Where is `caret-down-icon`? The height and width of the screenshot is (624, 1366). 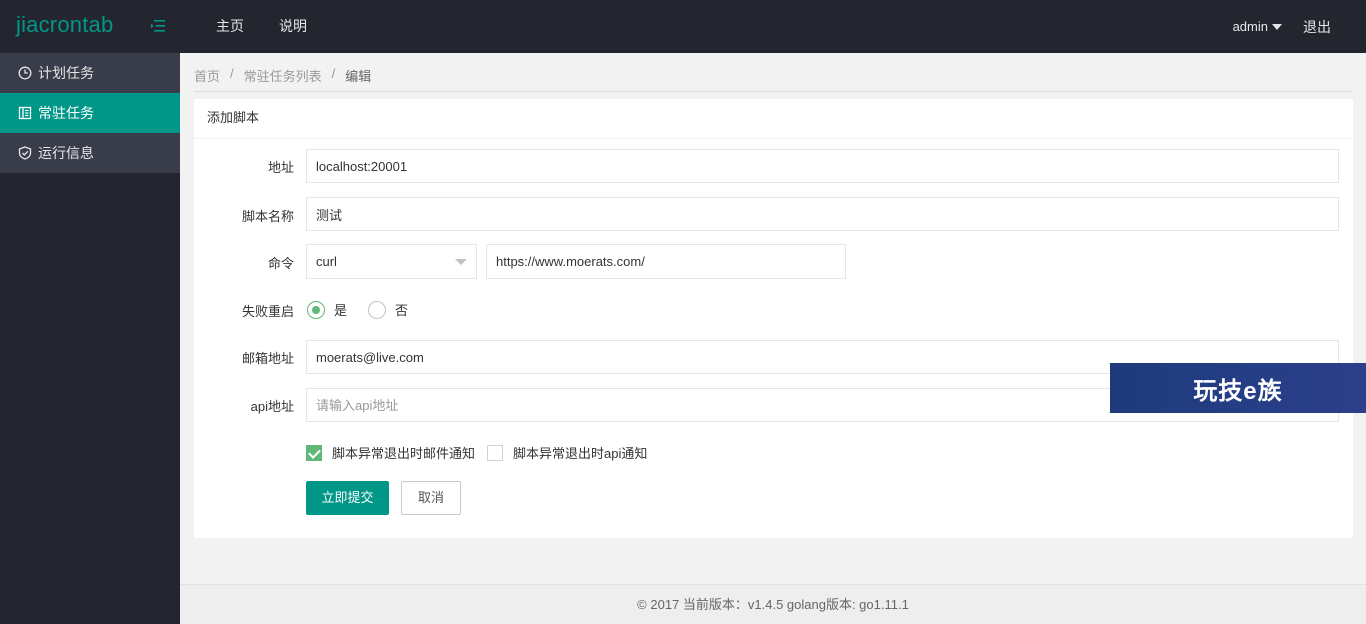
caret-down-icon is located at coordinates (1277, 26).